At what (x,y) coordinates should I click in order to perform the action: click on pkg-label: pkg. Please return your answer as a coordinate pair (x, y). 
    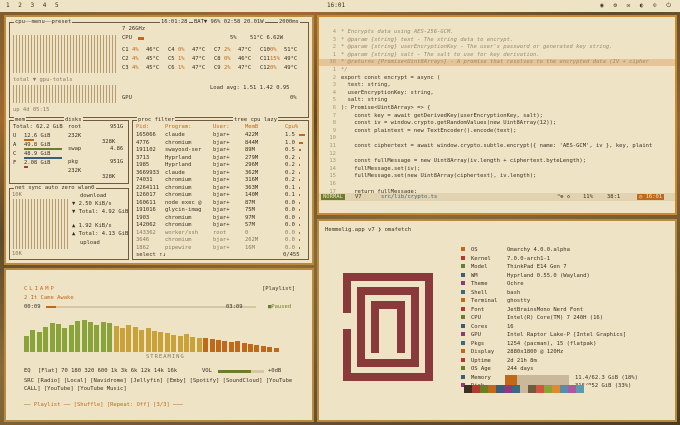
    Looking at the image, I should click on (73, 162).